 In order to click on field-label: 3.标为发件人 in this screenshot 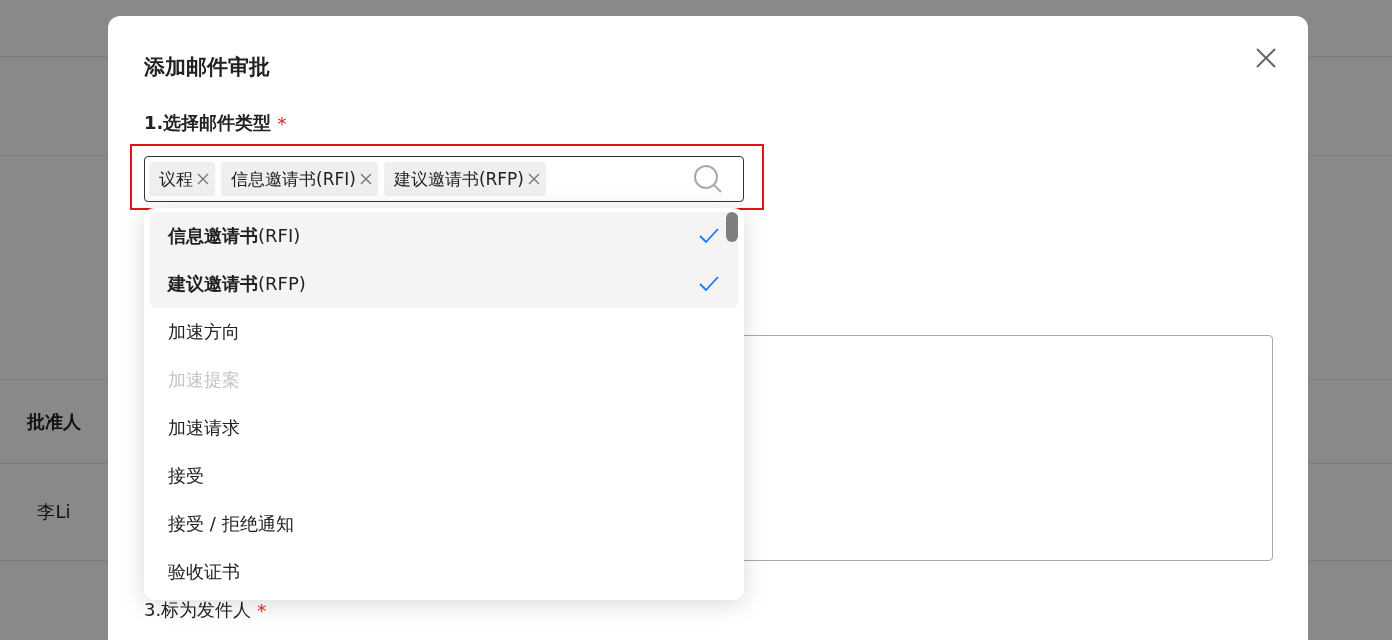, I will do `click(198, 610)`.